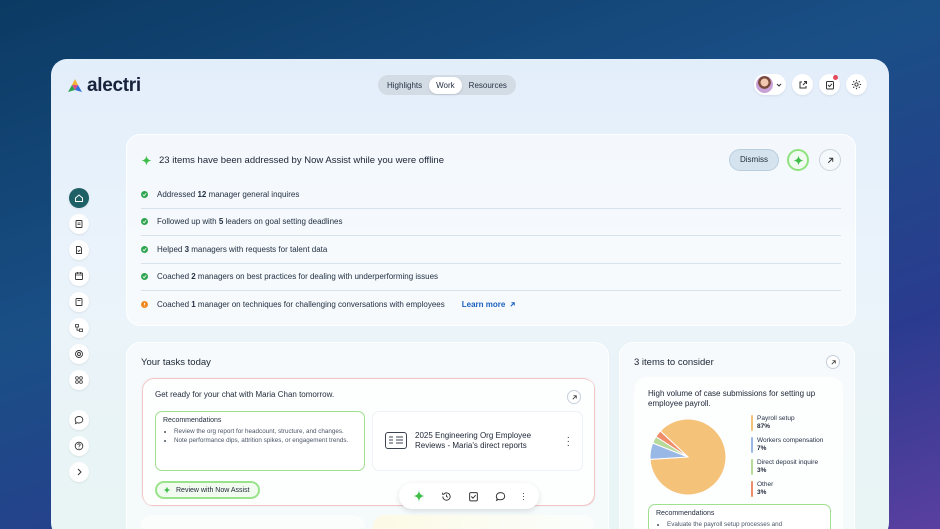 The width and height of the screenshot is (940, 529). What do you see at coordinates (776, 422) in the screenshot?
I see `legend-label: Payroll setup 87%` at bounding box center [776, 422].